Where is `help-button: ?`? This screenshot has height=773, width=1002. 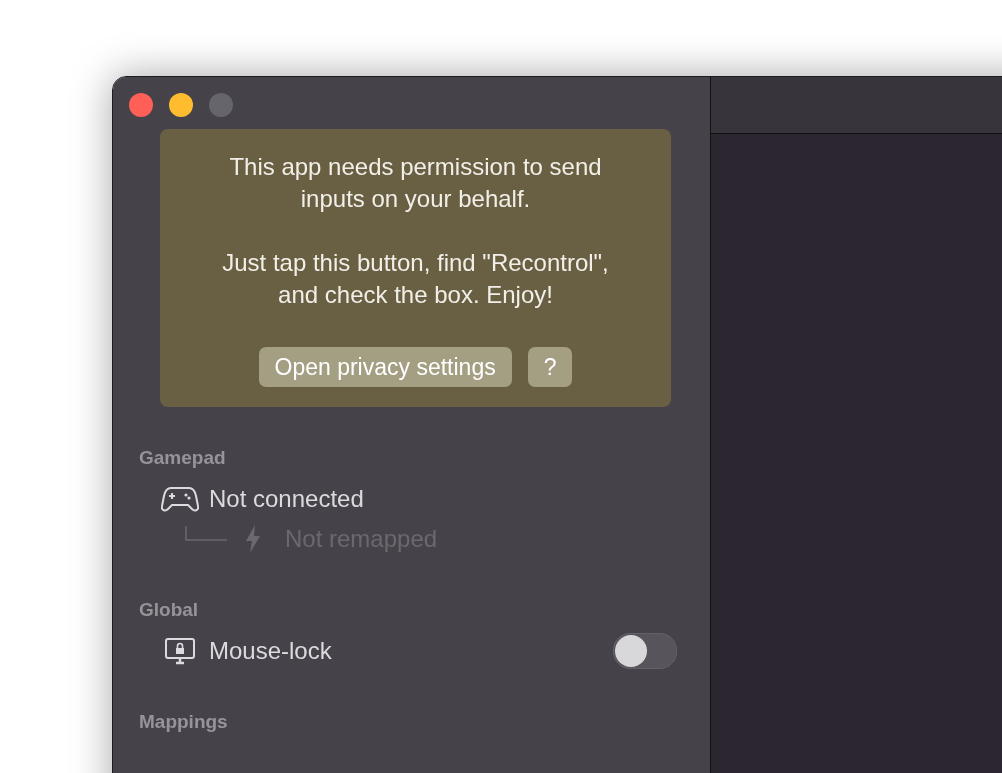
help-button: ? is located at coordinates (550, 367).